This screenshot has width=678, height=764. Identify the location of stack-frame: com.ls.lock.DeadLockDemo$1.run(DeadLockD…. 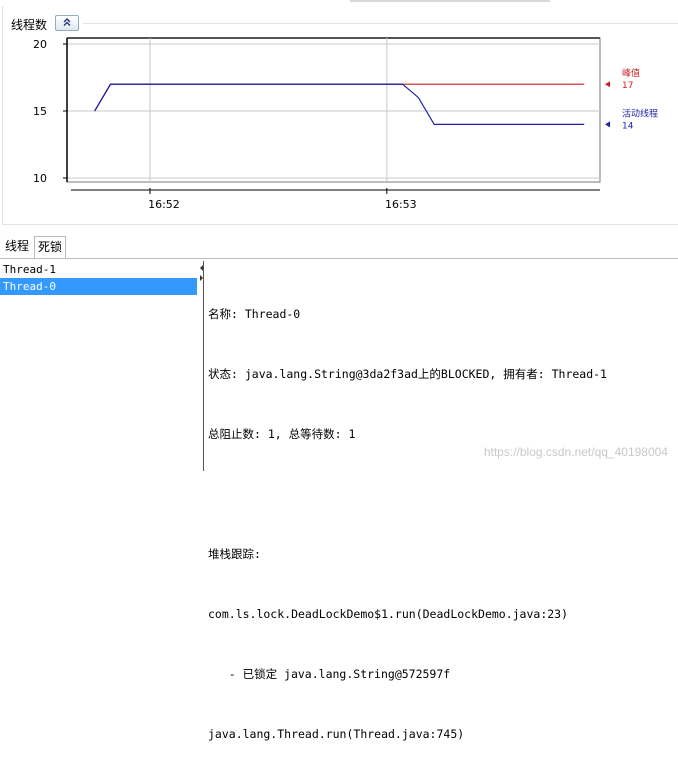
(388, 614).